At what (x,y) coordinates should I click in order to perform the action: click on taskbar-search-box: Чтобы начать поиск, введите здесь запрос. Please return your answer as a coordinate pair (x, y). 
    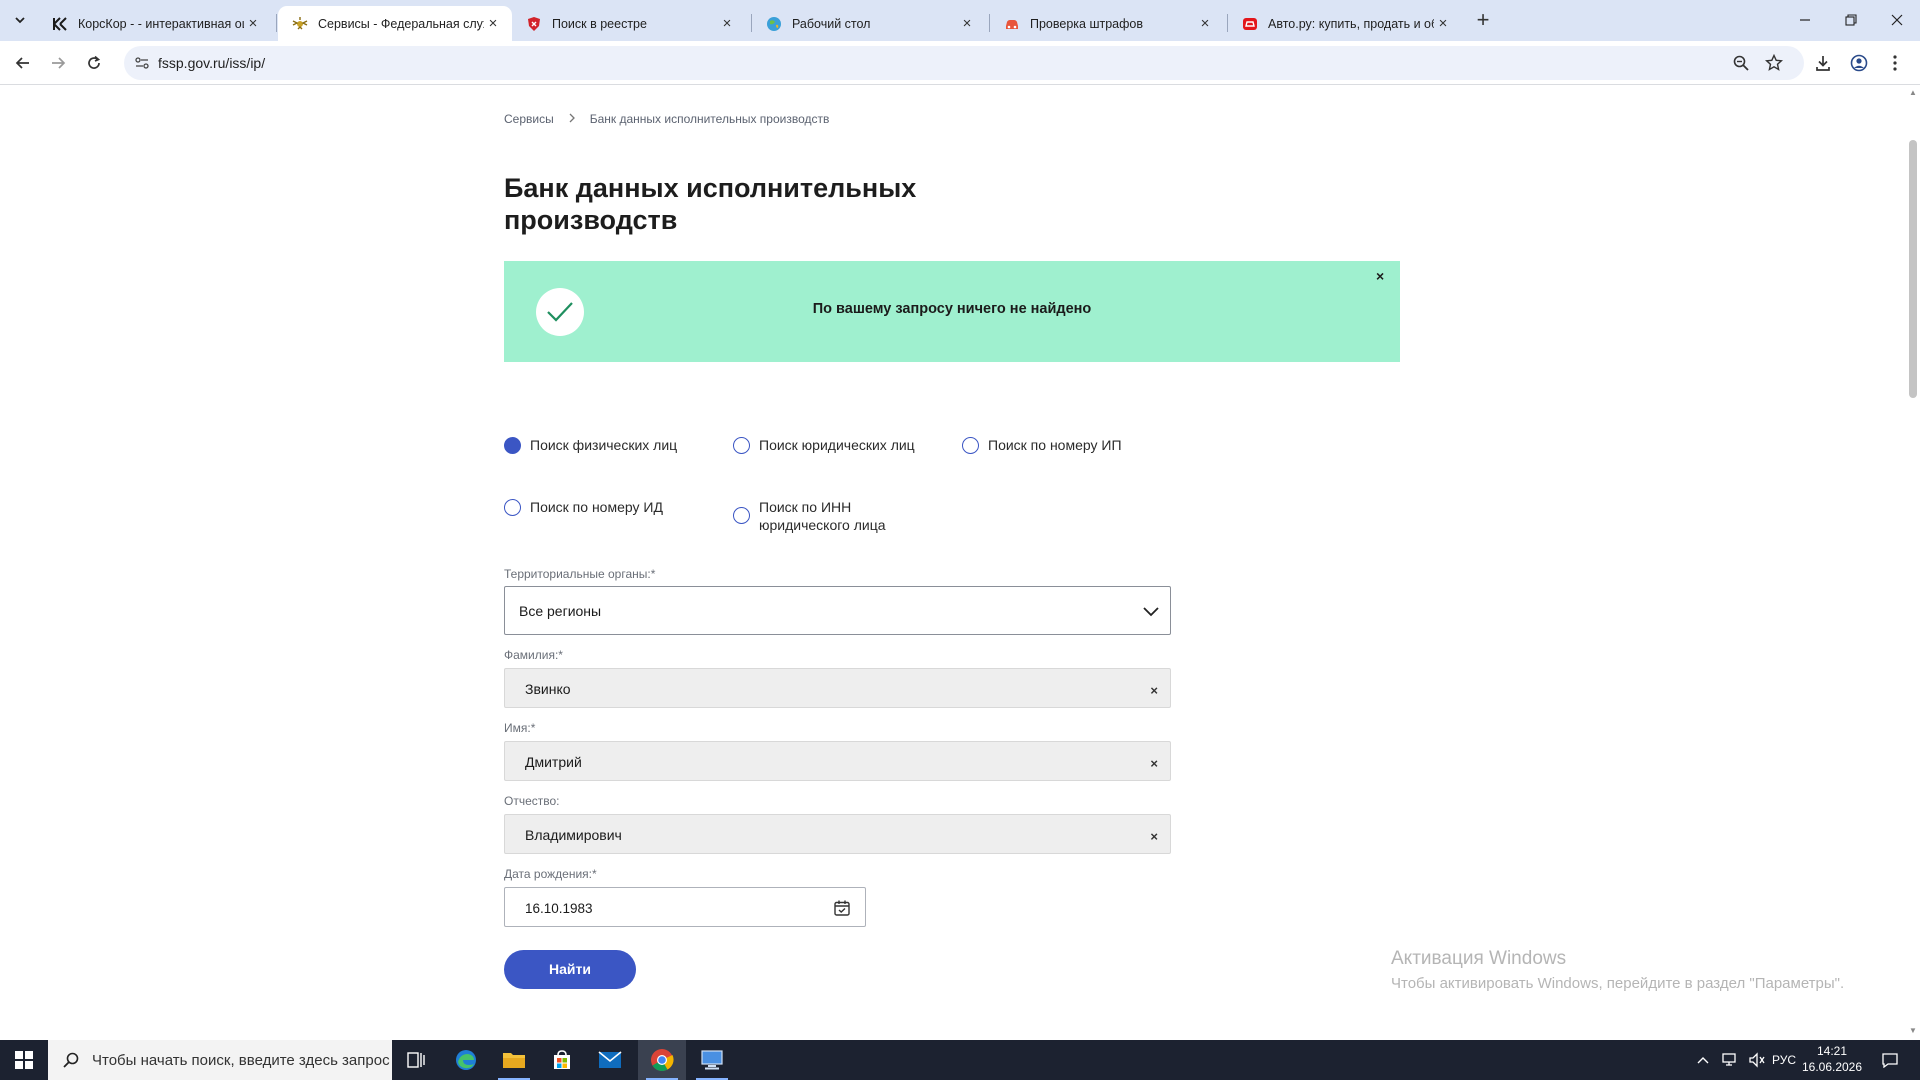
    Looking at the image, I should click on (220, 1060).